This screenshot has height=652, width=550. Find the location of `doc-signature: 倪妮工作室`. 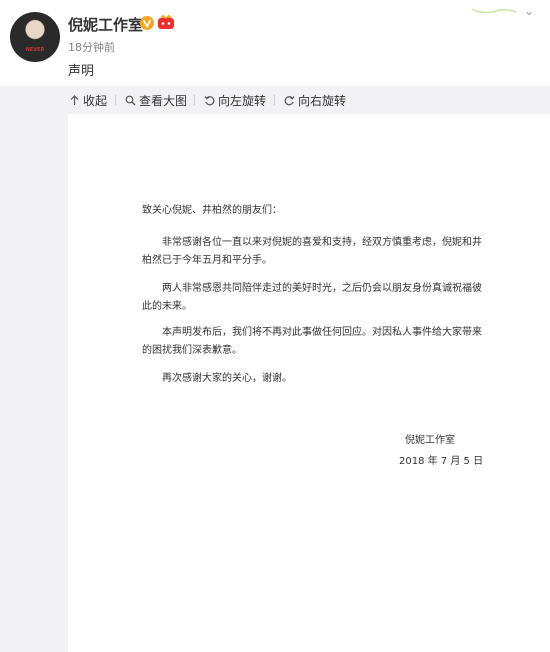

doc-signature: 倪妮工作室 is located at coordinates (430, 440).